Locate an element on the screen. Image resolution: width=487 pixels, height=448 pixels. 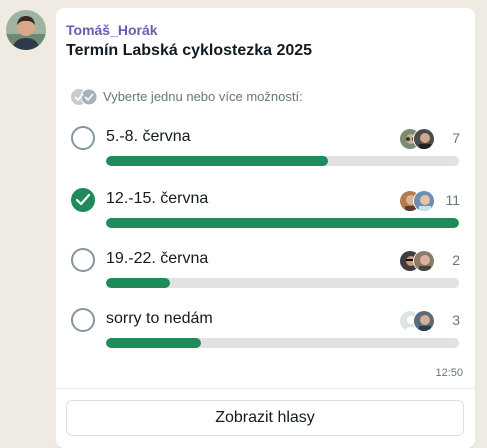
poll-hint-text: Vyberte jednu nebo více možností: is located at coordinates (203, 96).